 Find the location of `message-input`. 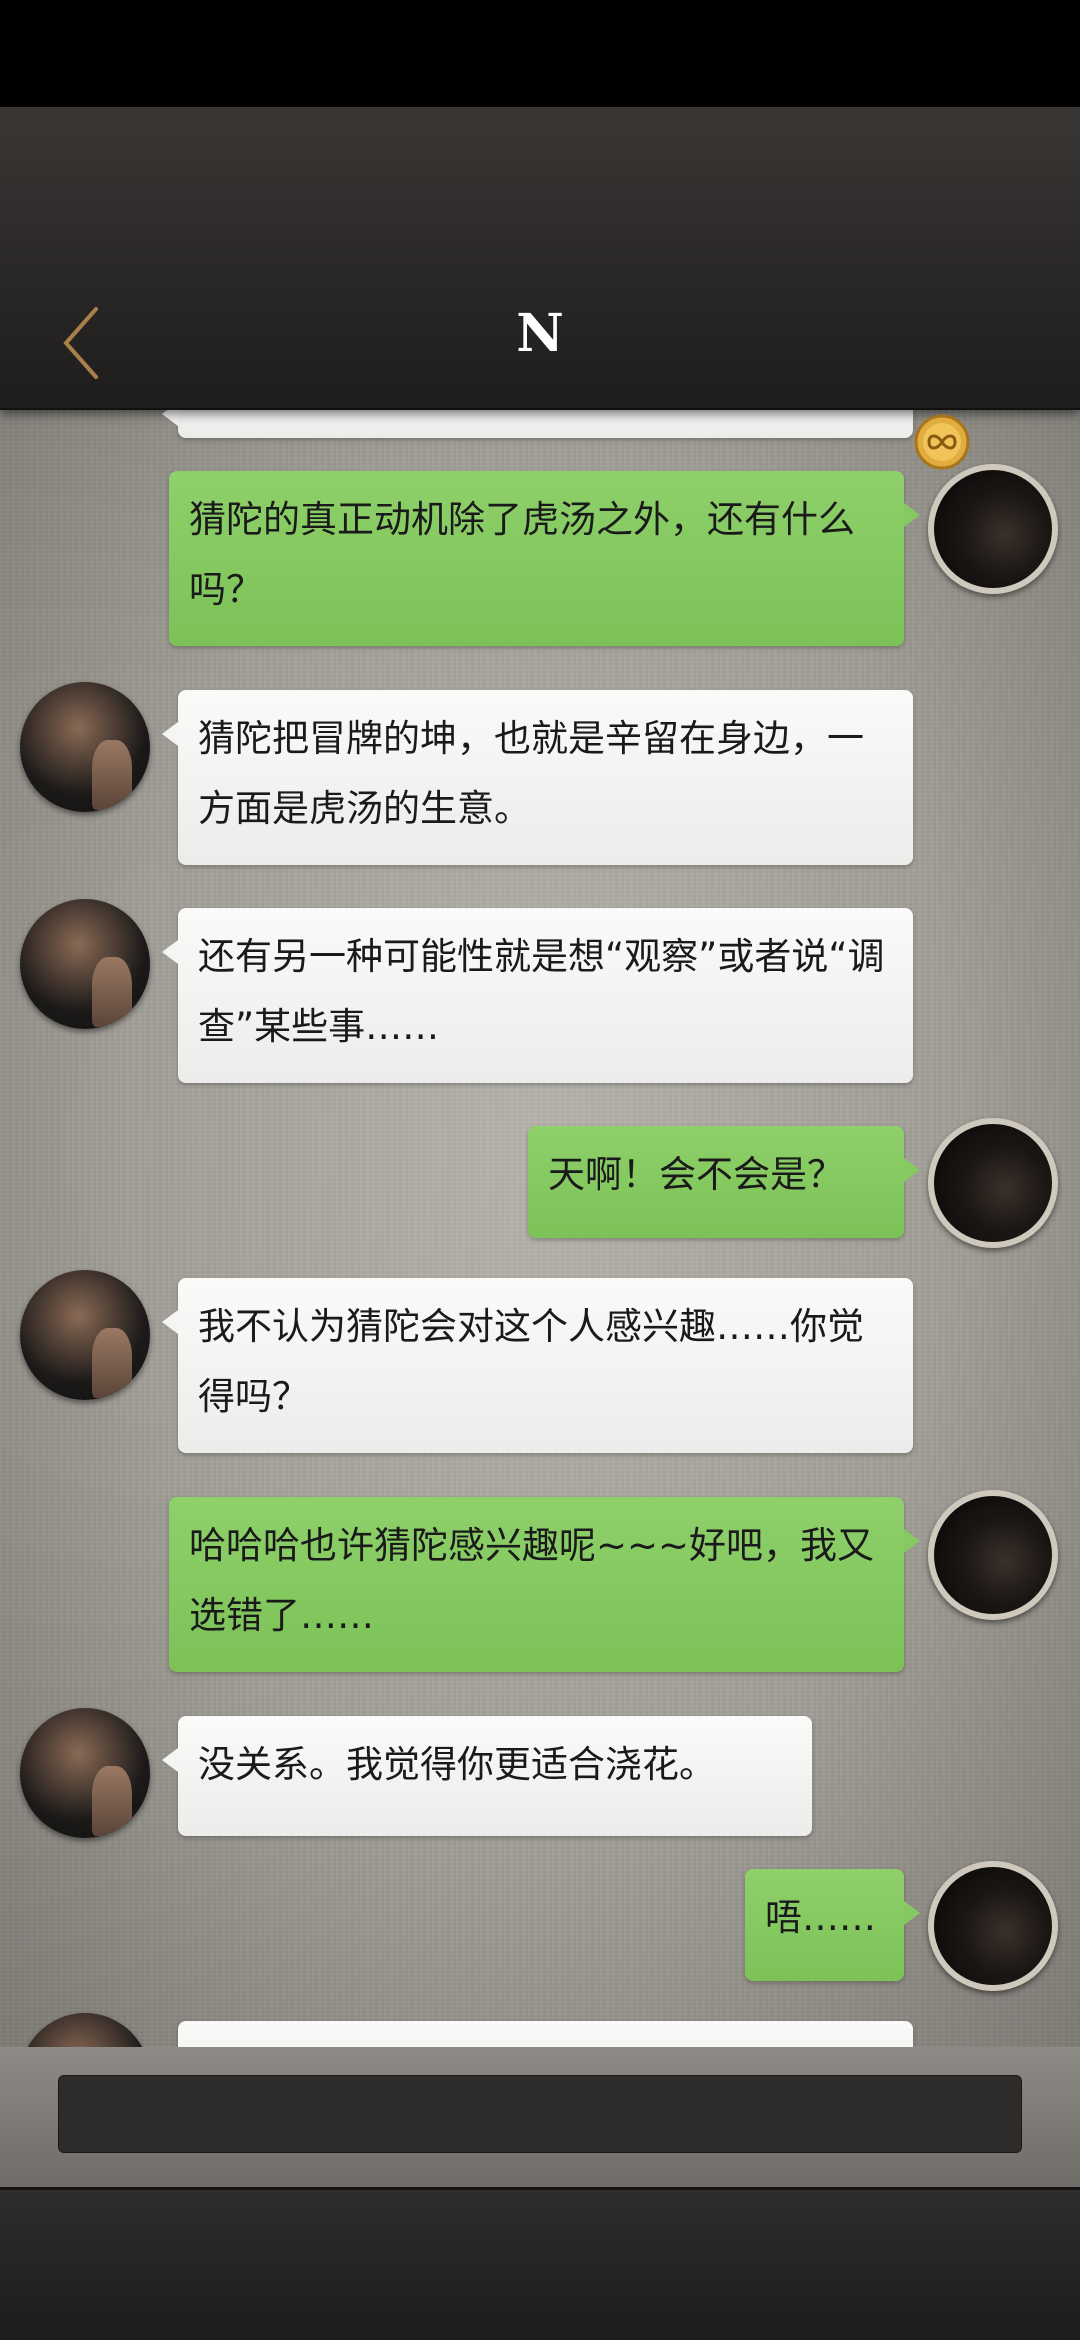

message-input is located at coordinates (540, 2114).